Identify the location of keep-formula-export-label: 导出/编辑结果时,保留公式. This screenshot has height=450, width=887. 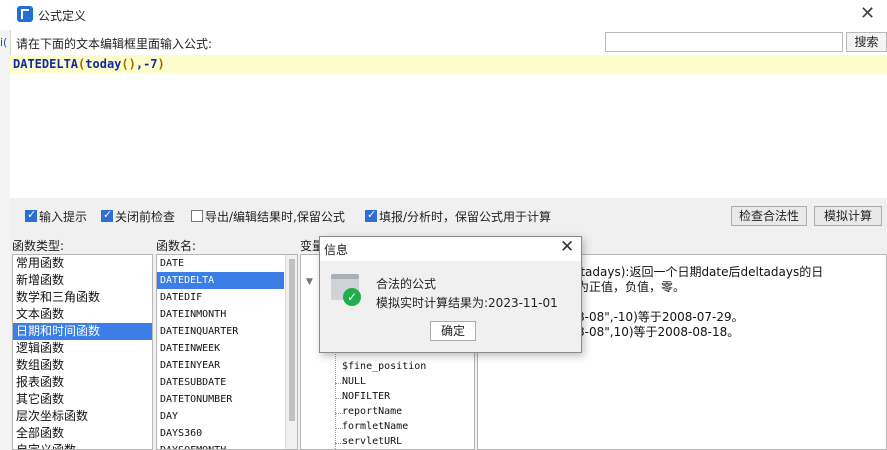
(275, 217).